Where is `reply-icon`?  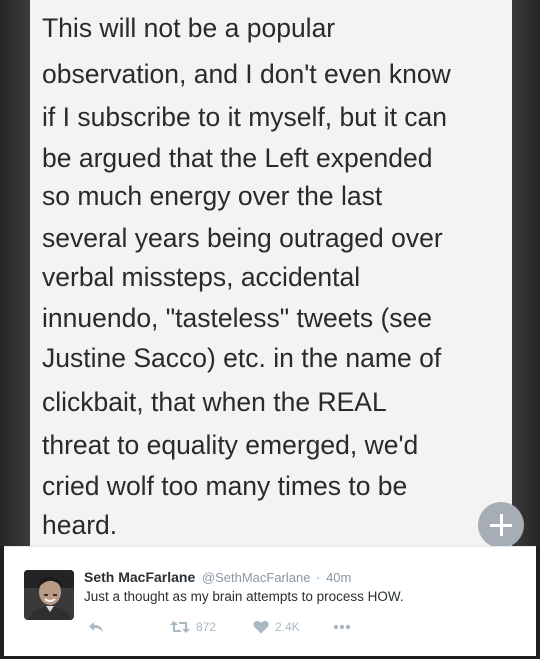 reply-icon is located at coordinates (96, 627).